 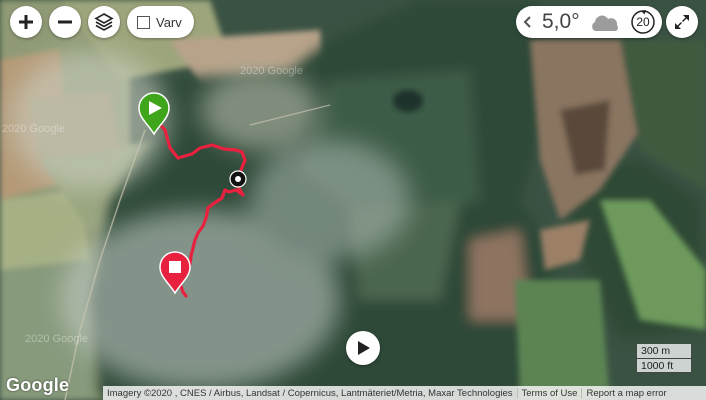 What do you see at coordinates (561, 21) in the screenshot?
I see `temperature-value: 5,0°` at bounding box center [561, 21].